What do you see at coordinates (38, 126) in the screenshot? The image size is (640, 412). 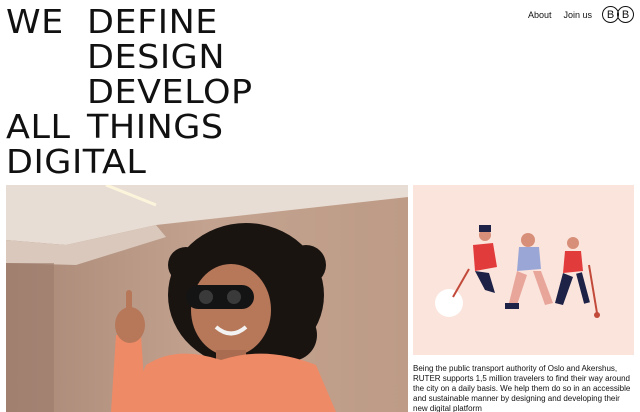 I see `hero-word-all: ALL` at bounding box center [38, 126].